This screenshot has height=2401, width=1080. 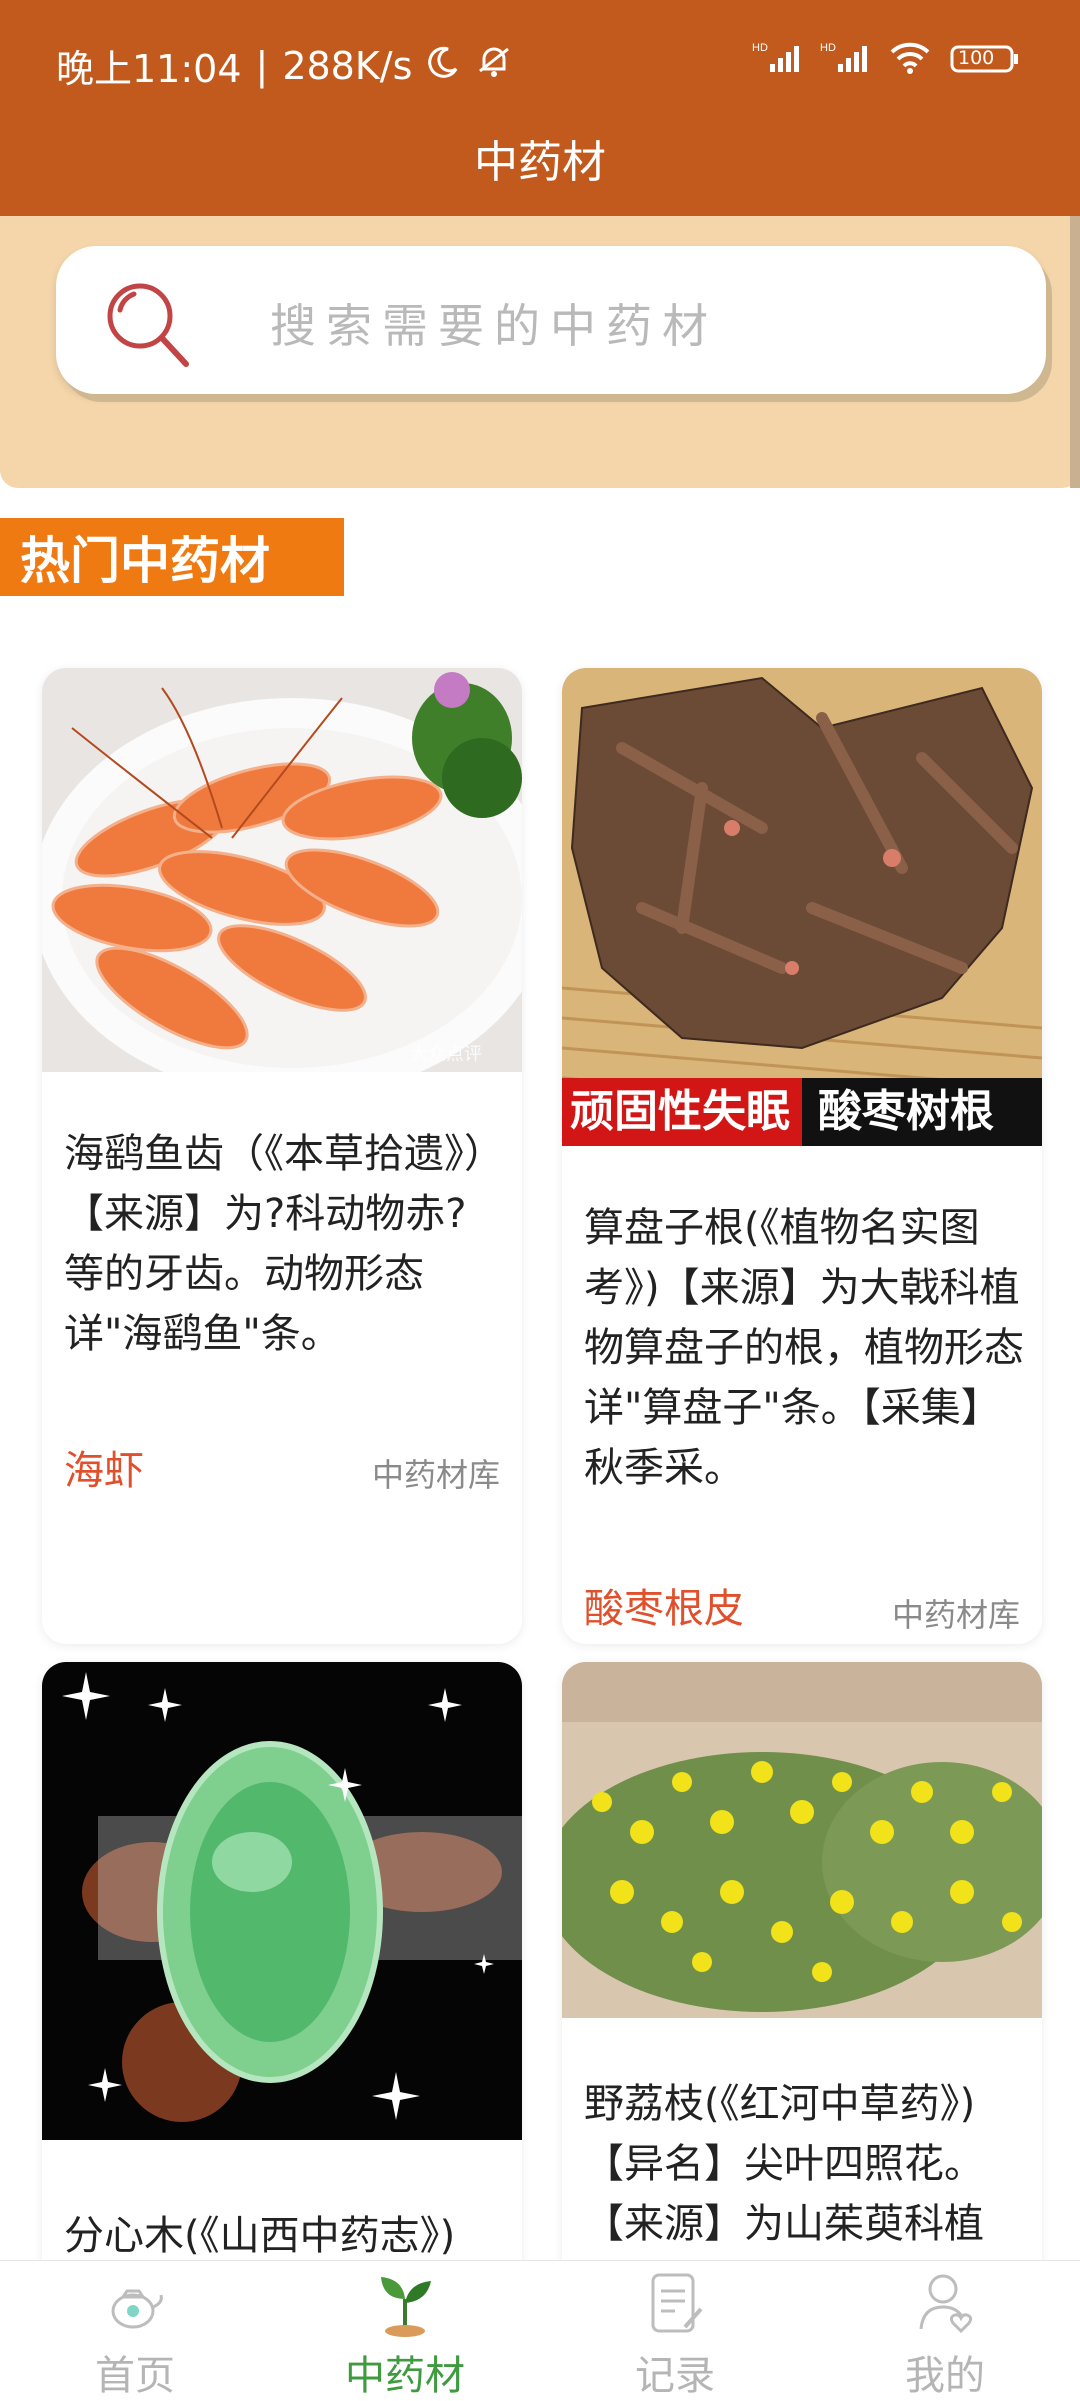 What do you see at coordinates (784, 2164) in the screenshot?
I see `herb-description: 野荔枝(《红河中草药》)【异名】尖叶四照花。【来源】为山茱萸科植` at bounding box center [784, 2164].